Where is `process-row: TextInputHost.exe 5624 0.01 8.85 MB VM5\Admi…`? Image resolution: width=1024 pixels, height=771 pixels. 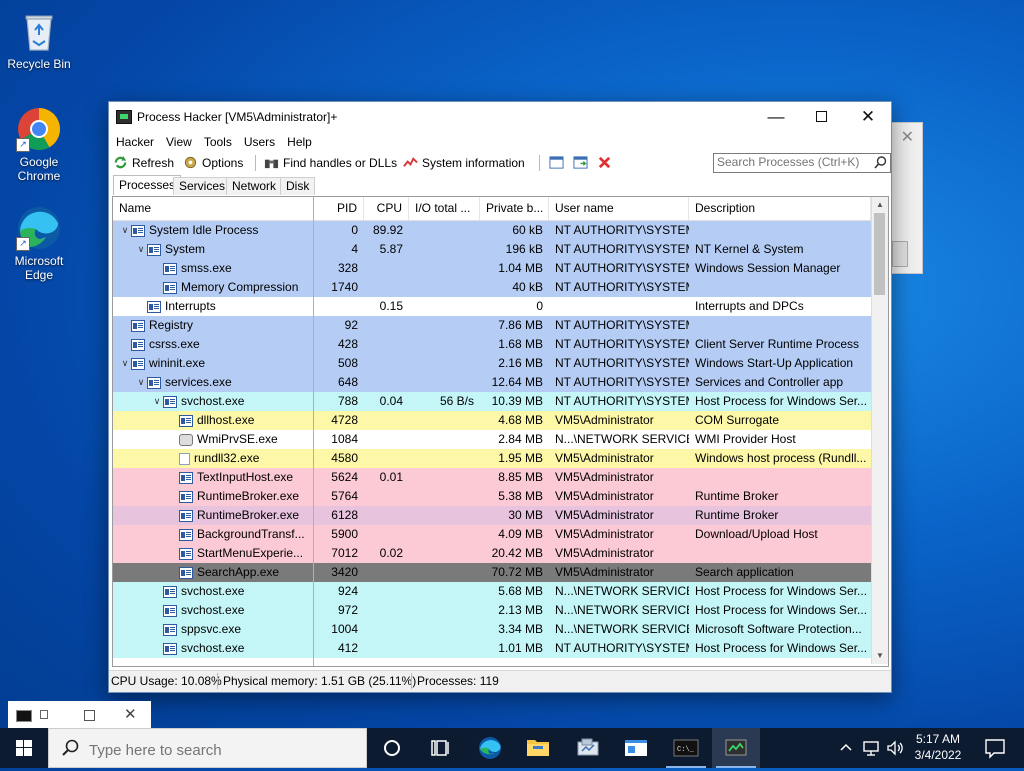
process-row: TextInputHost.exe 5624 0.01 8.85 MB VM5\Admi… is located at coordinates (492, 477).